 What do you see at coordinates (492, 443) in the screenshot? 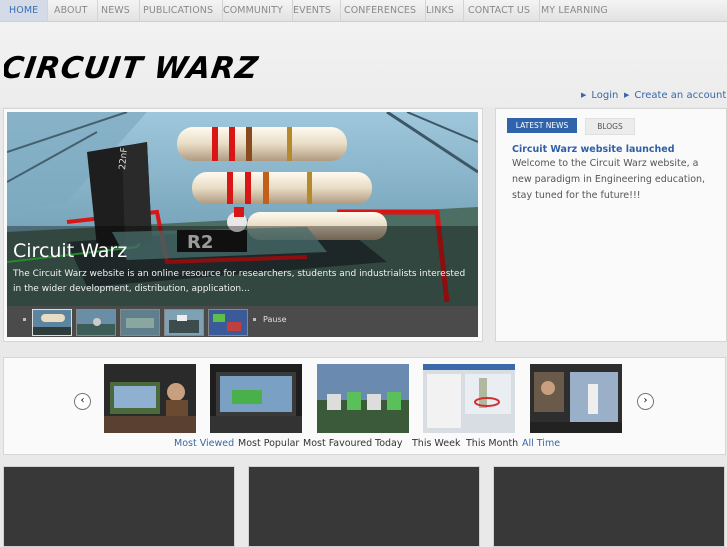
I see `filter-this-month: This Month` at bounding box center [492, 443].